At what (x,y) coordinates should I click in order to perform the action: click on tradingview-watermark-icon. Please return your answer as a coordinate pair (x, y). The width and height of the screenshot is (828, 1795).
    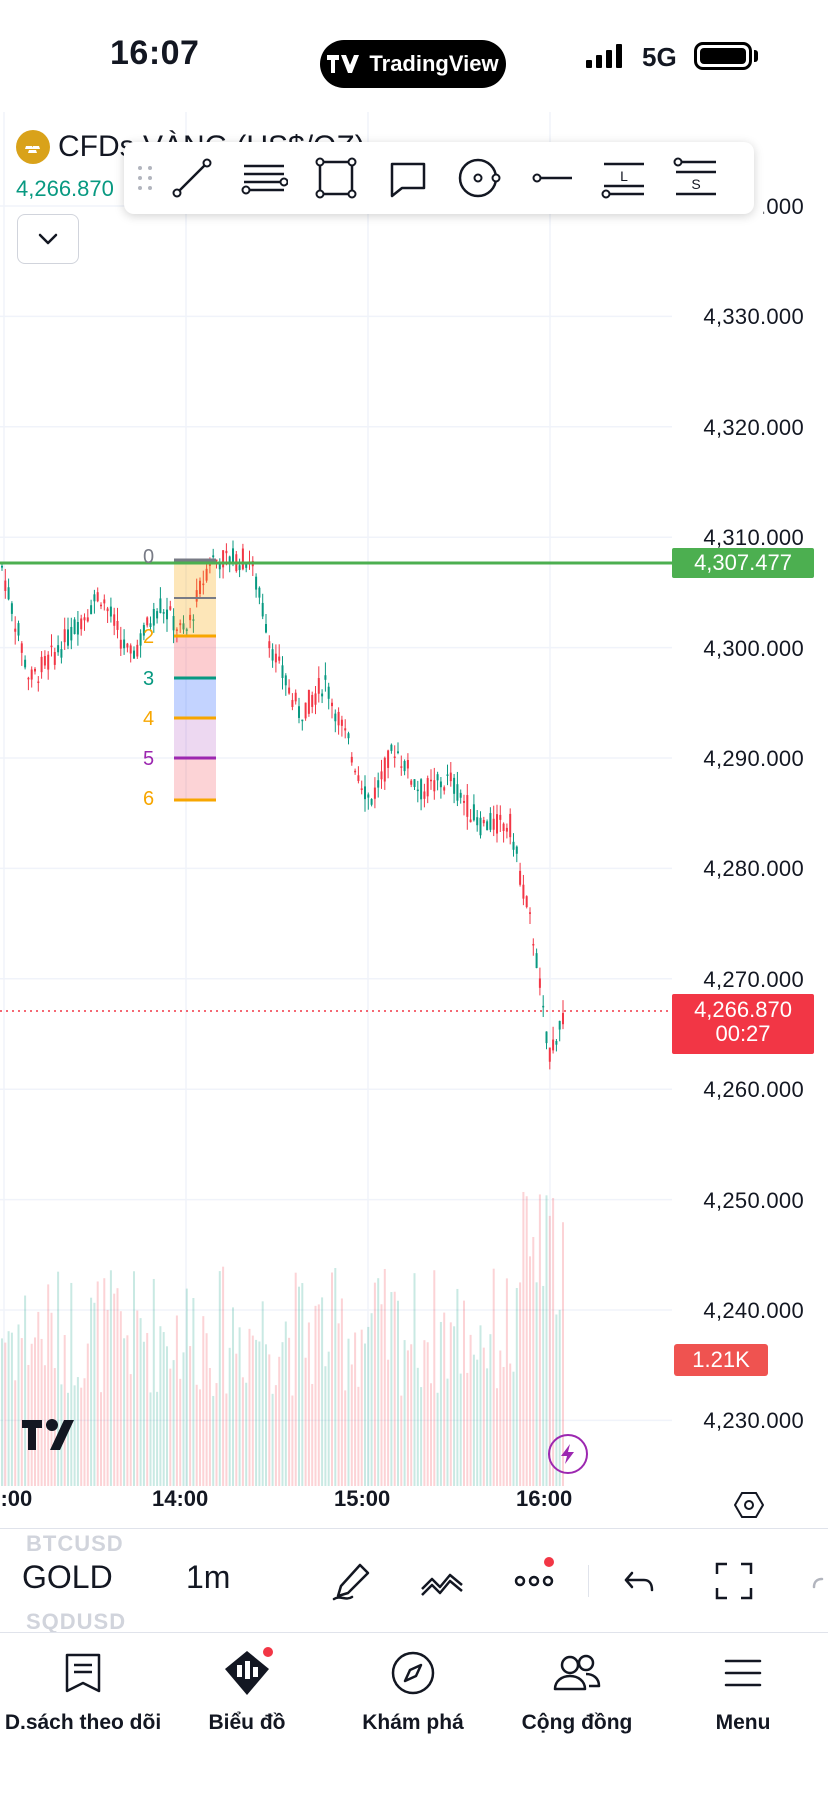
    Looking at the image, I should click on (53, 1437).